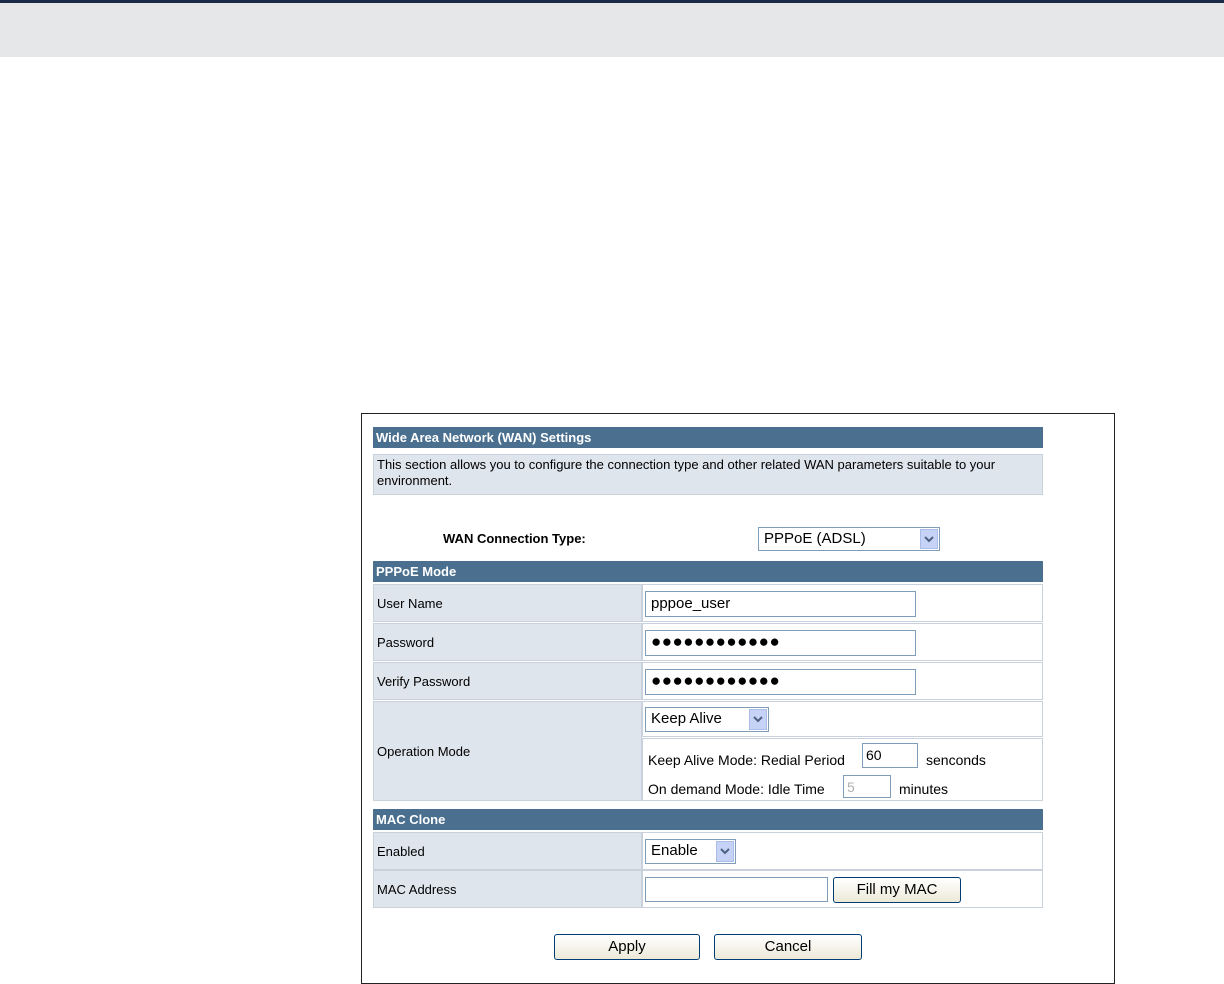  Describe the element at coordinates (716, 641) in the screenshot. I see `password-input-value: ●●●●●●●●●●●●` at that location.